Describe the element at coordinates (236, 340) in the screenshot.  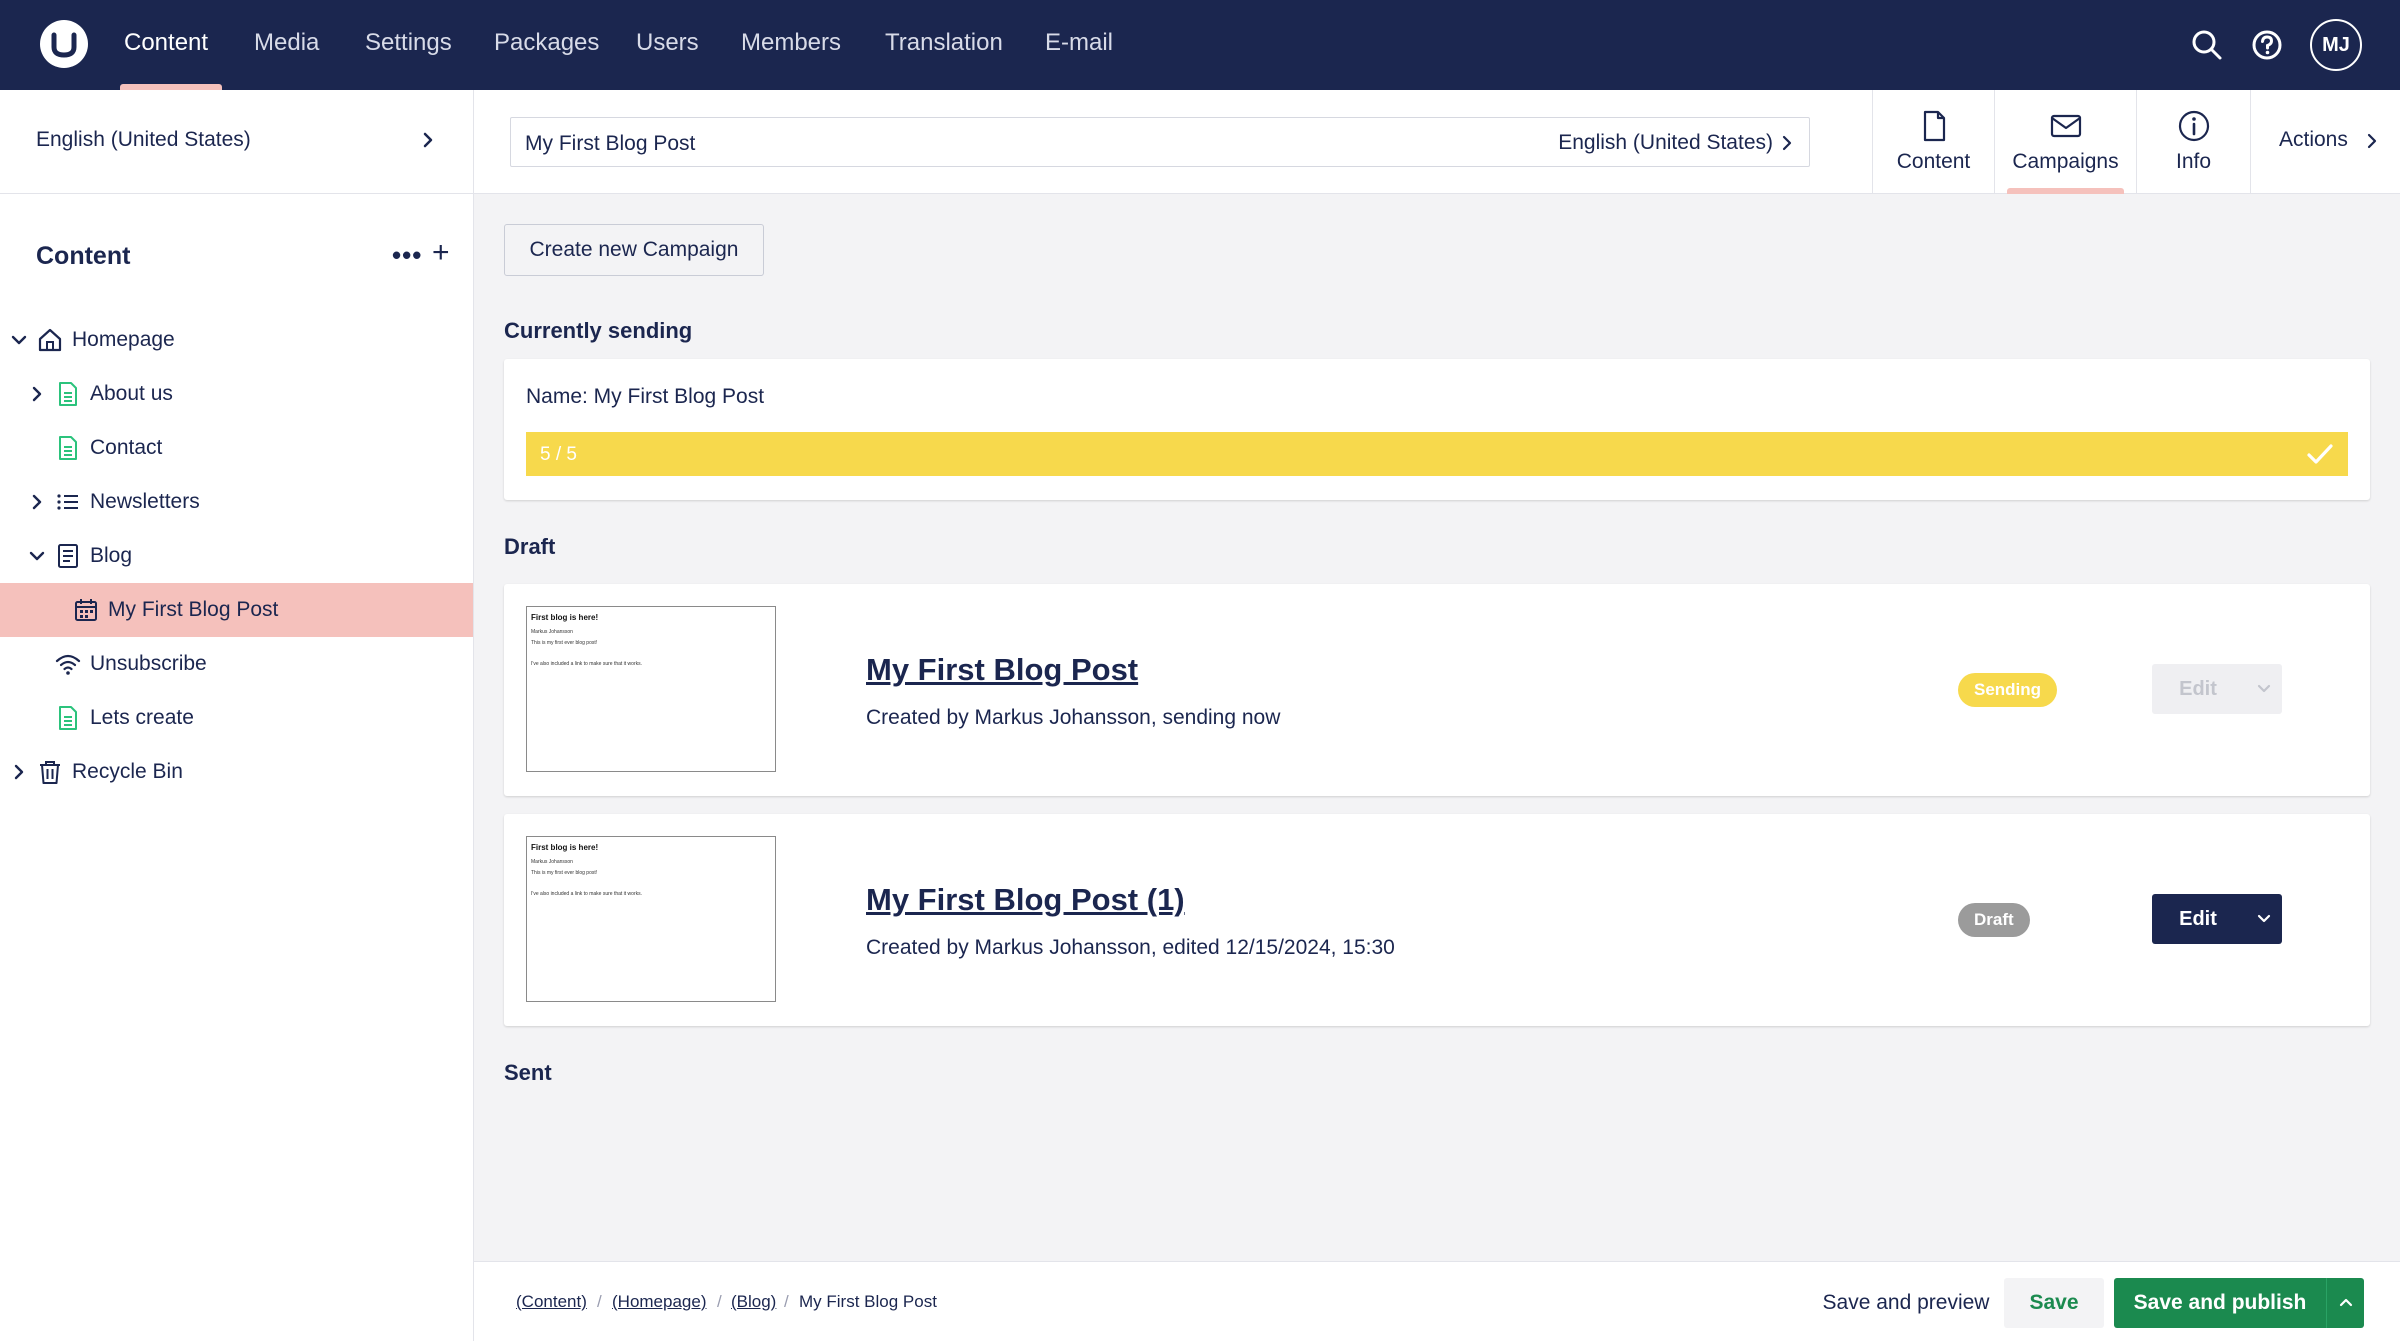
I see `tree-item-homepage: Homepage` at that location.